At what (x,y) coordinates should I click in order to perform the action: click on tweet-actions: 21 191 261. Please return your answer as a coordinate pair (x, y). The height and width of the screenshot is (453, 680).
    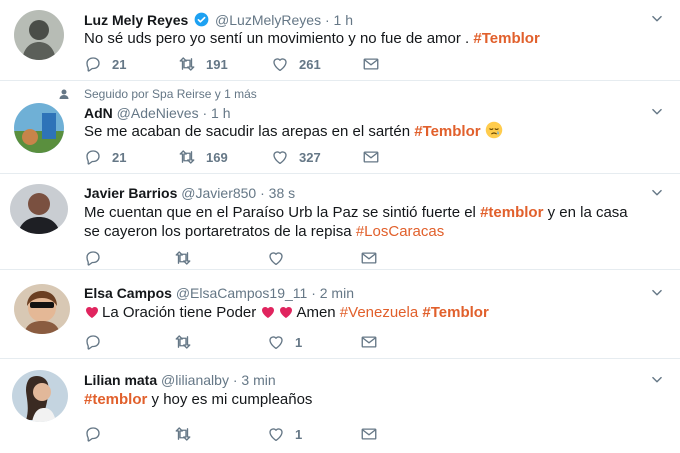
    Looking at the image, I should click on (244, 64).